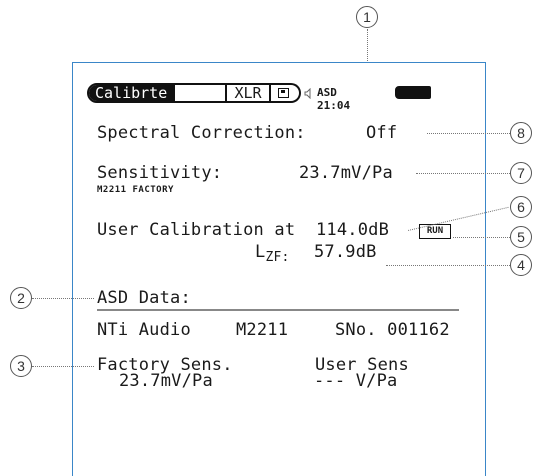 Image resolution: width=544 pixels, height=476 pixels. Describe the element at coordinates (463, 173) in the screenshot. I see `callout-7-leader` at that location.